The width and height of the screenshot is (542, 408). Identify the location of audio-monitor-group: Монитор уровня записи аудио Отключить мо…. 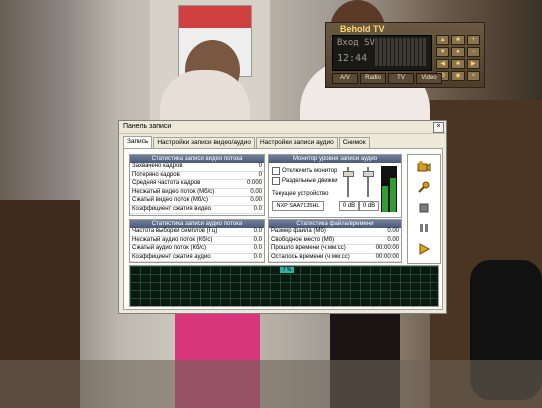
(335, 186).